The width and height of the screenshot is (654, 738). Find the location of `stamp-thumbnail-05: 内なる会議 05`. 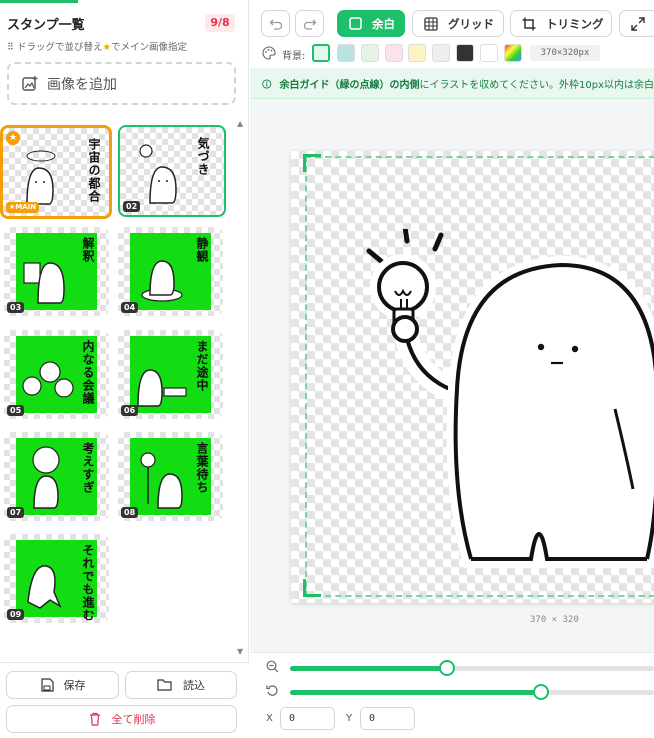

stamp-thumbnail-05: 内なる会議 05 is located at coordinates (56, 374).